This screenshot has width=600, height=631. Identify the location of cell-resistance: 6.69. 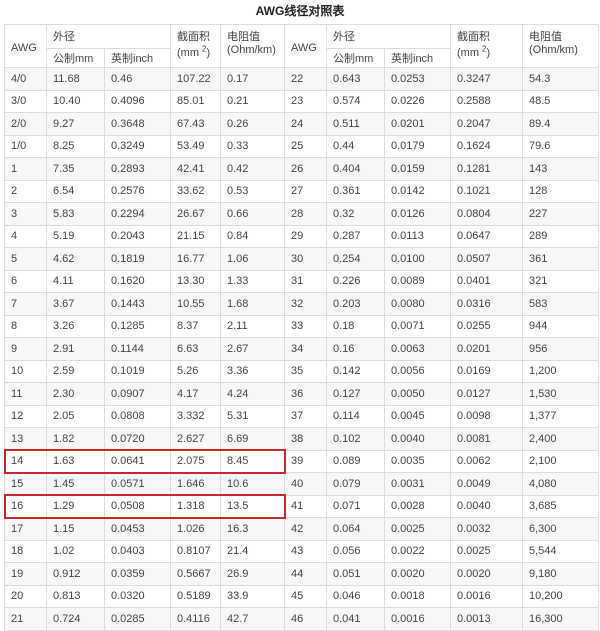
(252, 439).